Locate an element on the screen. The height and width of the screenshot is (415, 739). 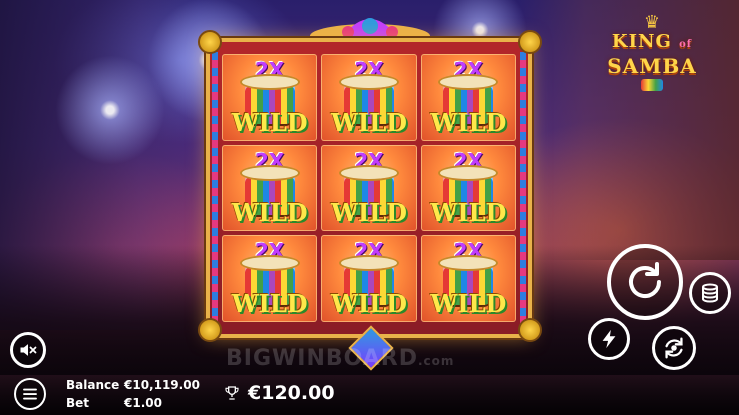
speaker-muted-icon is located at coordinates (28, 350).